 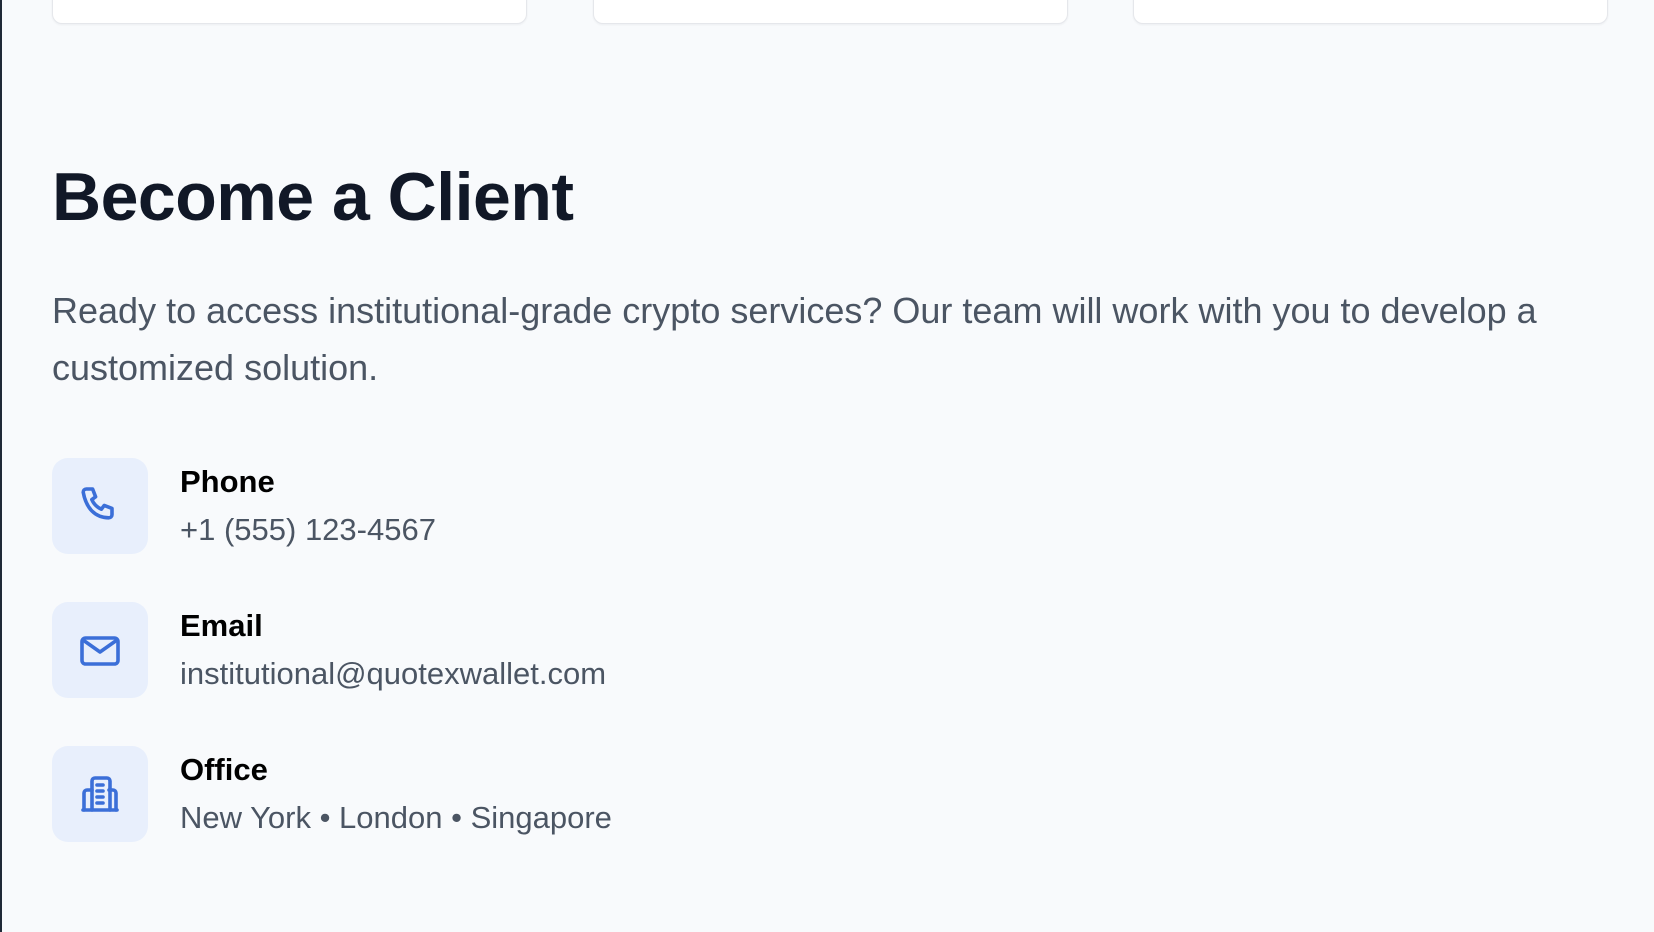 I want to click on contact-item-office: Office New York • London • Singapore, so click(x=502, y=794).